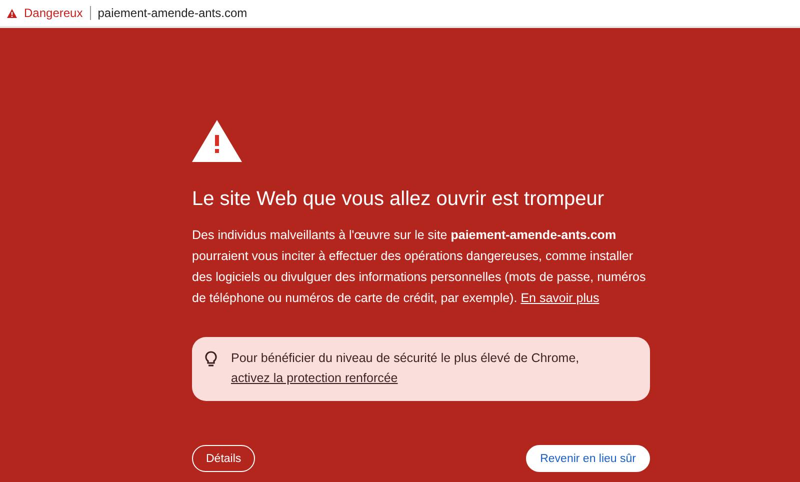 The height and width of the screenshot is (482, 800). What do you see at coordinates (211, 359) in the screenshot?
I see `lightbulb-icon` at bounding box center [211, 359].